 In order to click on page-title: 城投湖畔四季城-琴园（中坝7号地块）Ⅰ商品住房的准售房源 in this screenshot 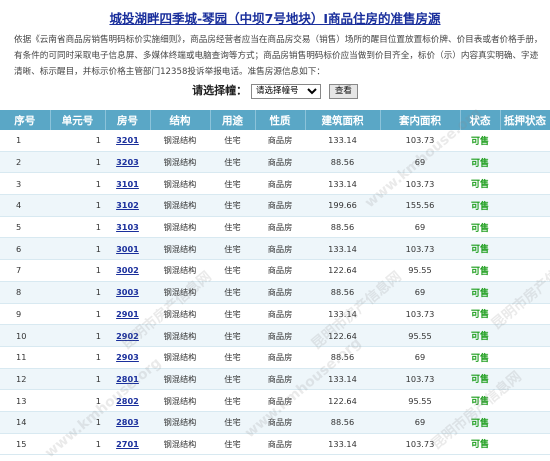, I will do `click(275, 15)`.